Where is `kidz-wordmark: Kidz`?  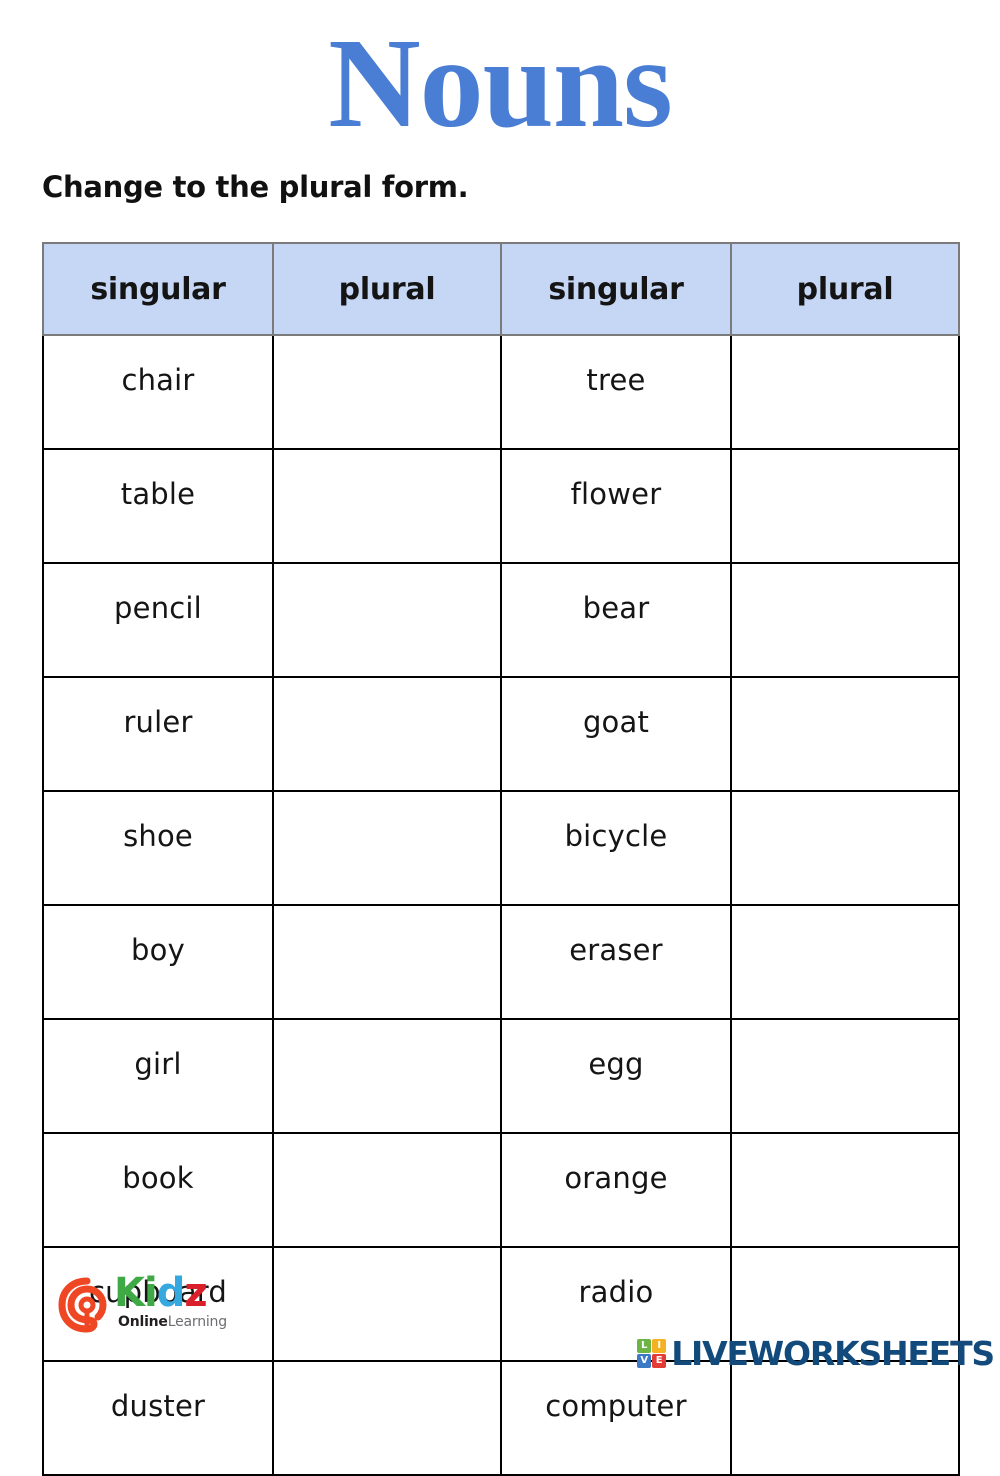 kidz-wordmark: Kidz is located at coordinates (161, 1293).